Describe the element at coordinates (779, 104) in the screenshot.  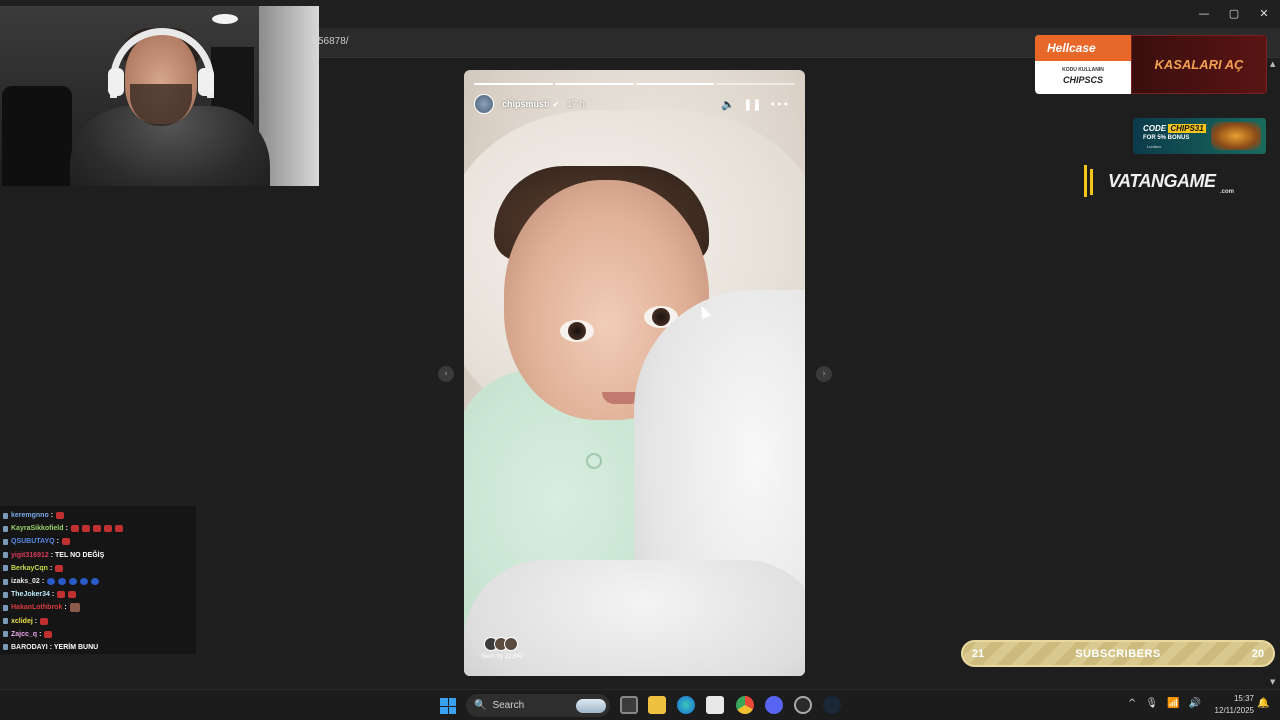
I see `more-options-icon: •••` at that location.